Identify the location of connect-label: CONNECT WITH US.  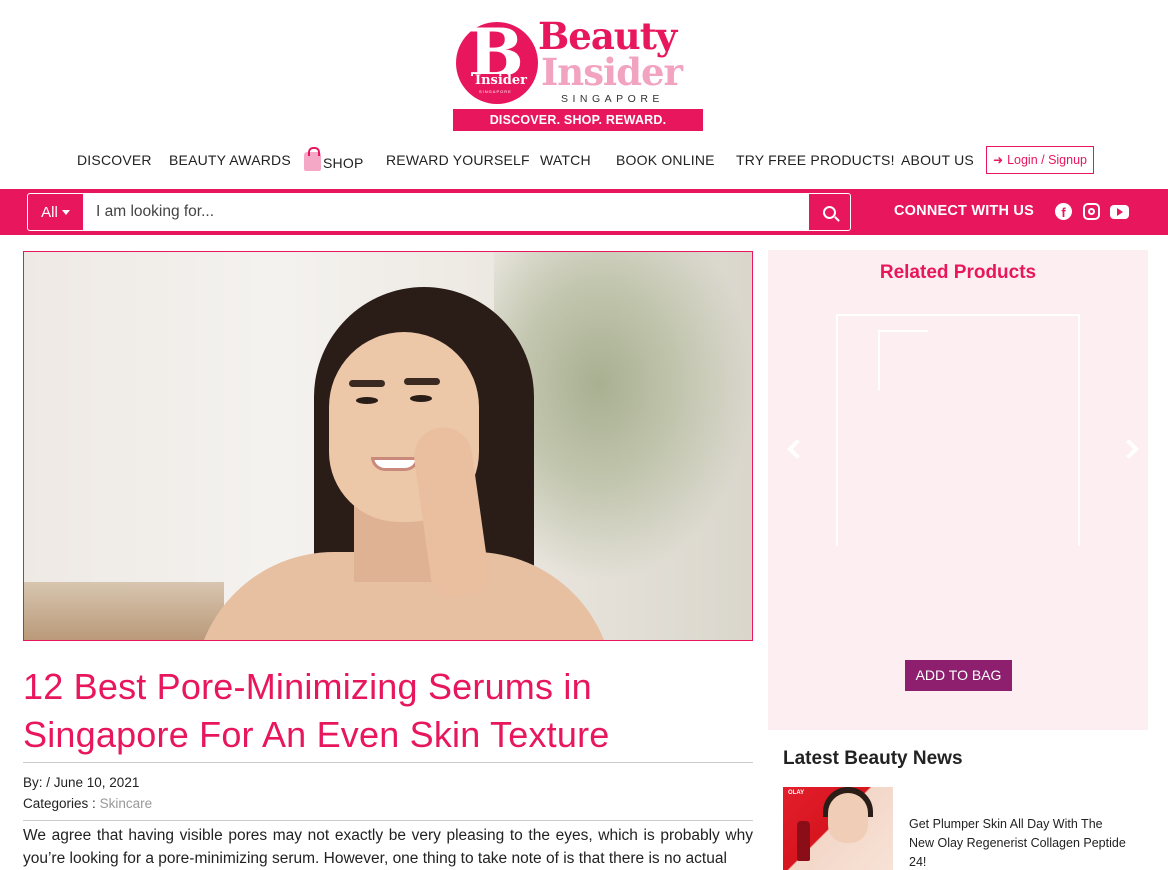
(964, 211).